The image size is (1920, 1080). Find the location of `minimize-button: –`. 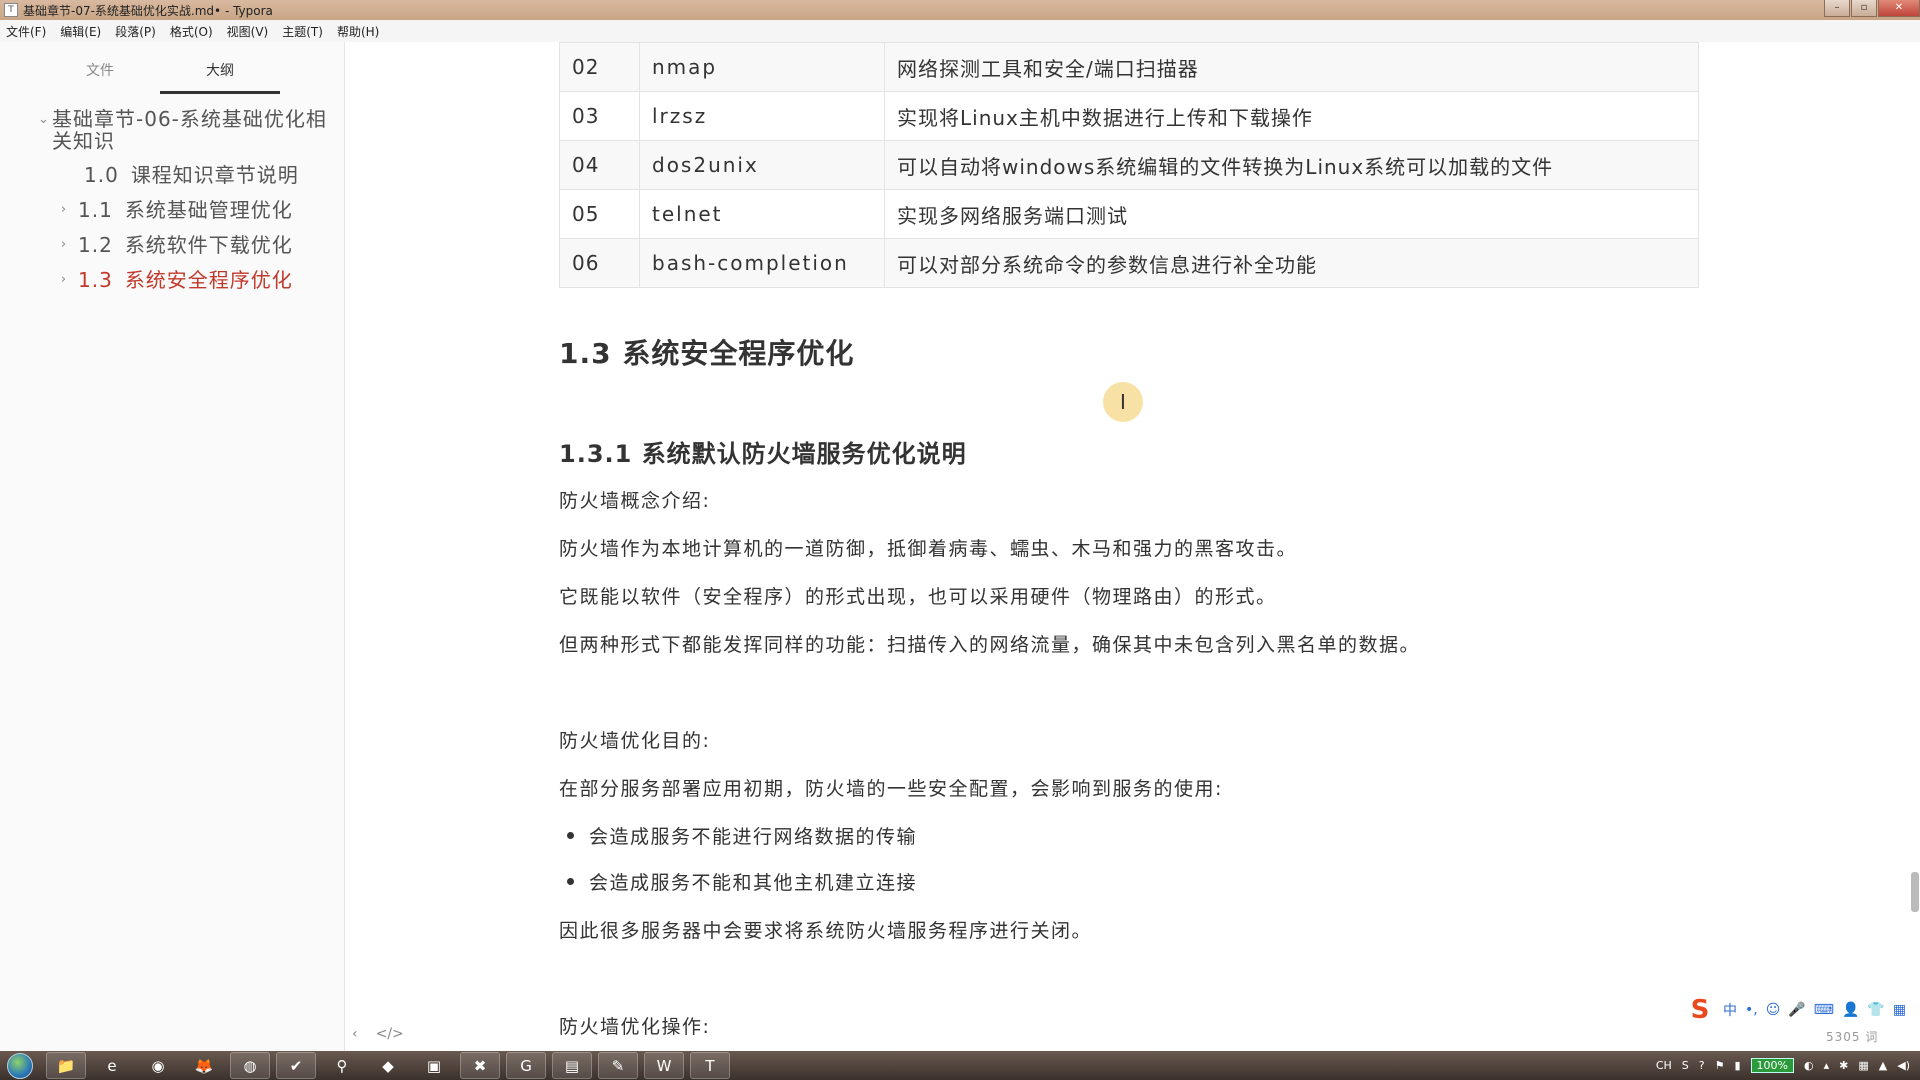

minimize-button: – is located at coordinates (1837, 8).